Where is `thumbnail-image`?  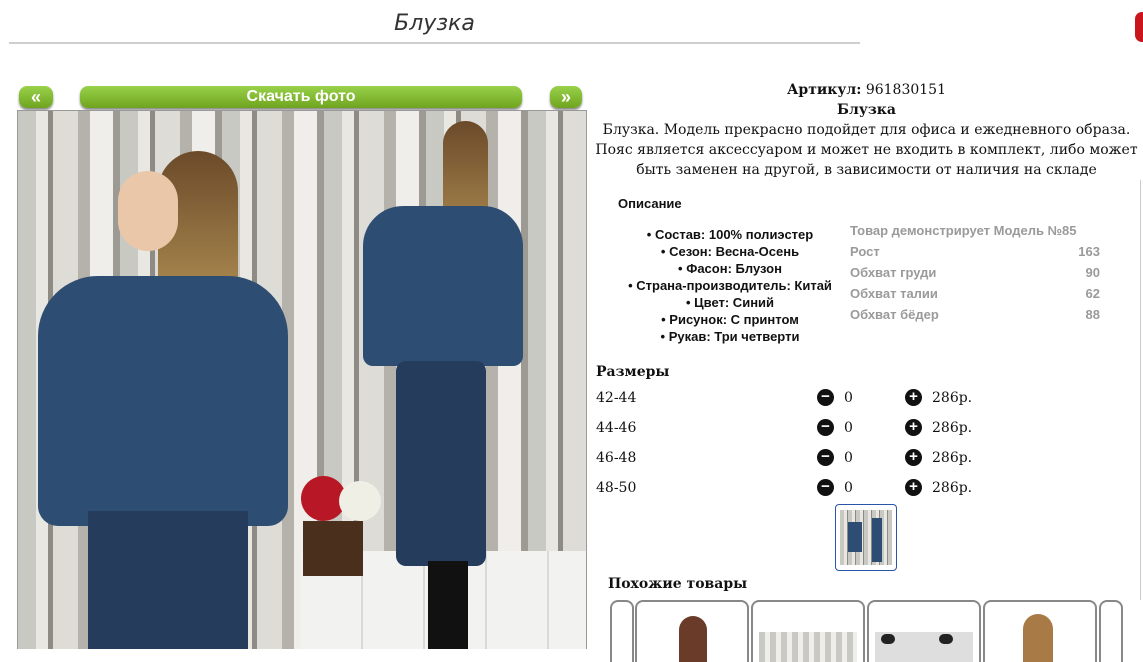 thumbnail-image is located at coordinates (866, 537).